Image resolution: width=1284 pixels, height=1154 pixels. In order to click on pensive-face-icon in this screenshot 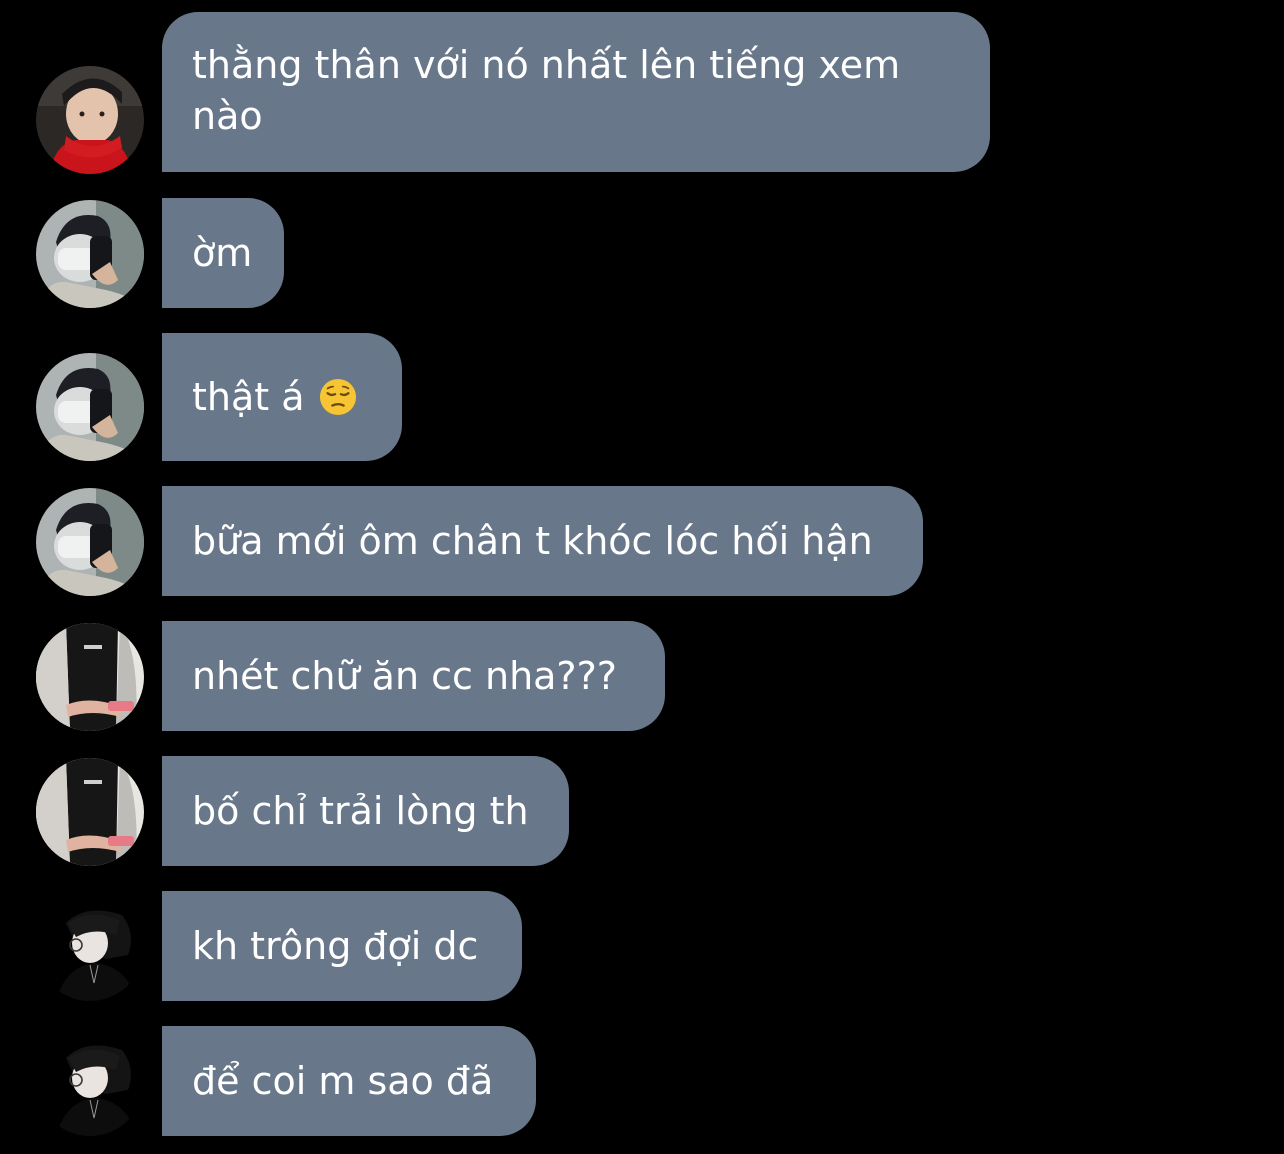, I will do `click(337, 397)`.